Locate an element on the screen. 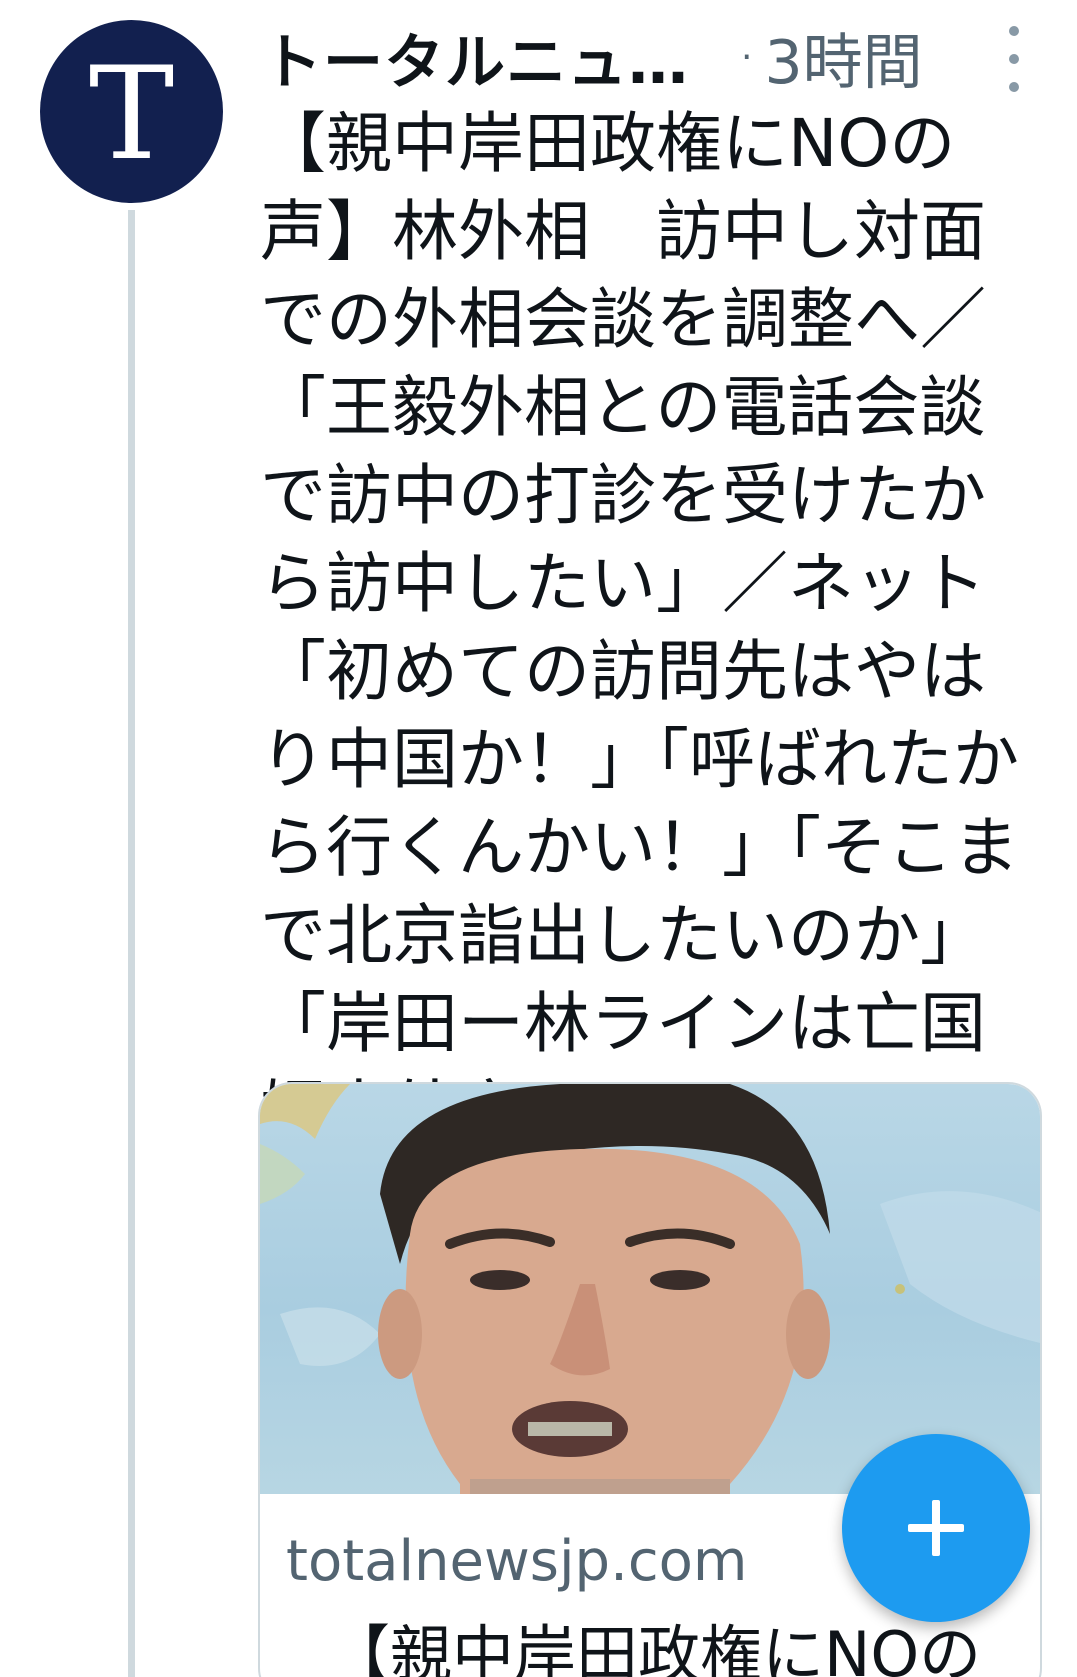 The height and width of the screenshot is (1677, 1077). timestamp: 3時間 is located at coordinates (843, 57).